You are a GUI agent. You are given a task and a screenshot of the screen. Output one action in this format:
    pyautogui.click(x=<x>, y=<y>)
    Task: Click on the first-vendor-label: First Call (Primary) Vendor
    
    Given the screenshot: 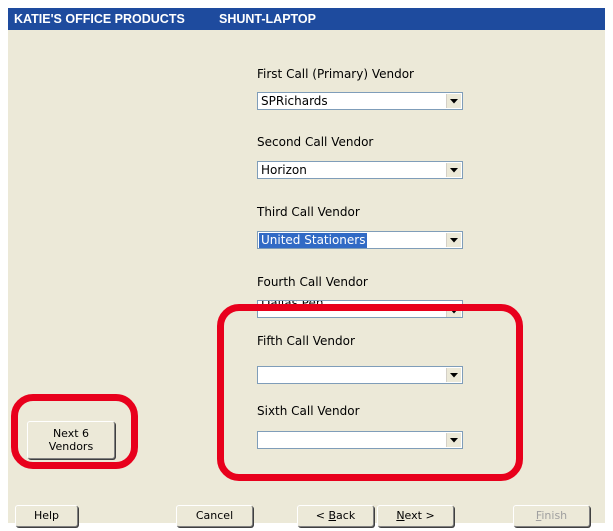 What is the action you would take?
    pyautogui.click(x=335, y=74)
    